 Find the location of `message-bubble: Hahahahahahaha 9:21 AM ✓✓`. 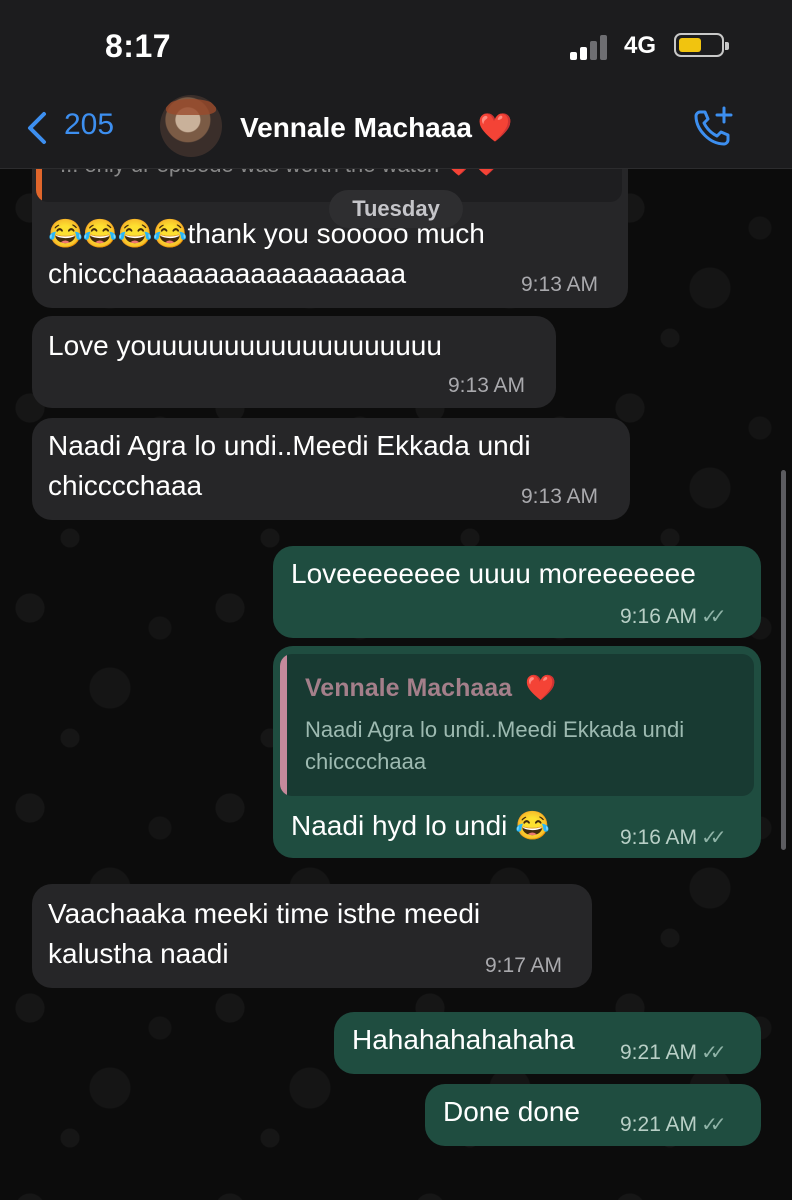

message-bubble: Hahahahahahaha 9:21 AM ✓✓ is located at coordinates (547, 1043).